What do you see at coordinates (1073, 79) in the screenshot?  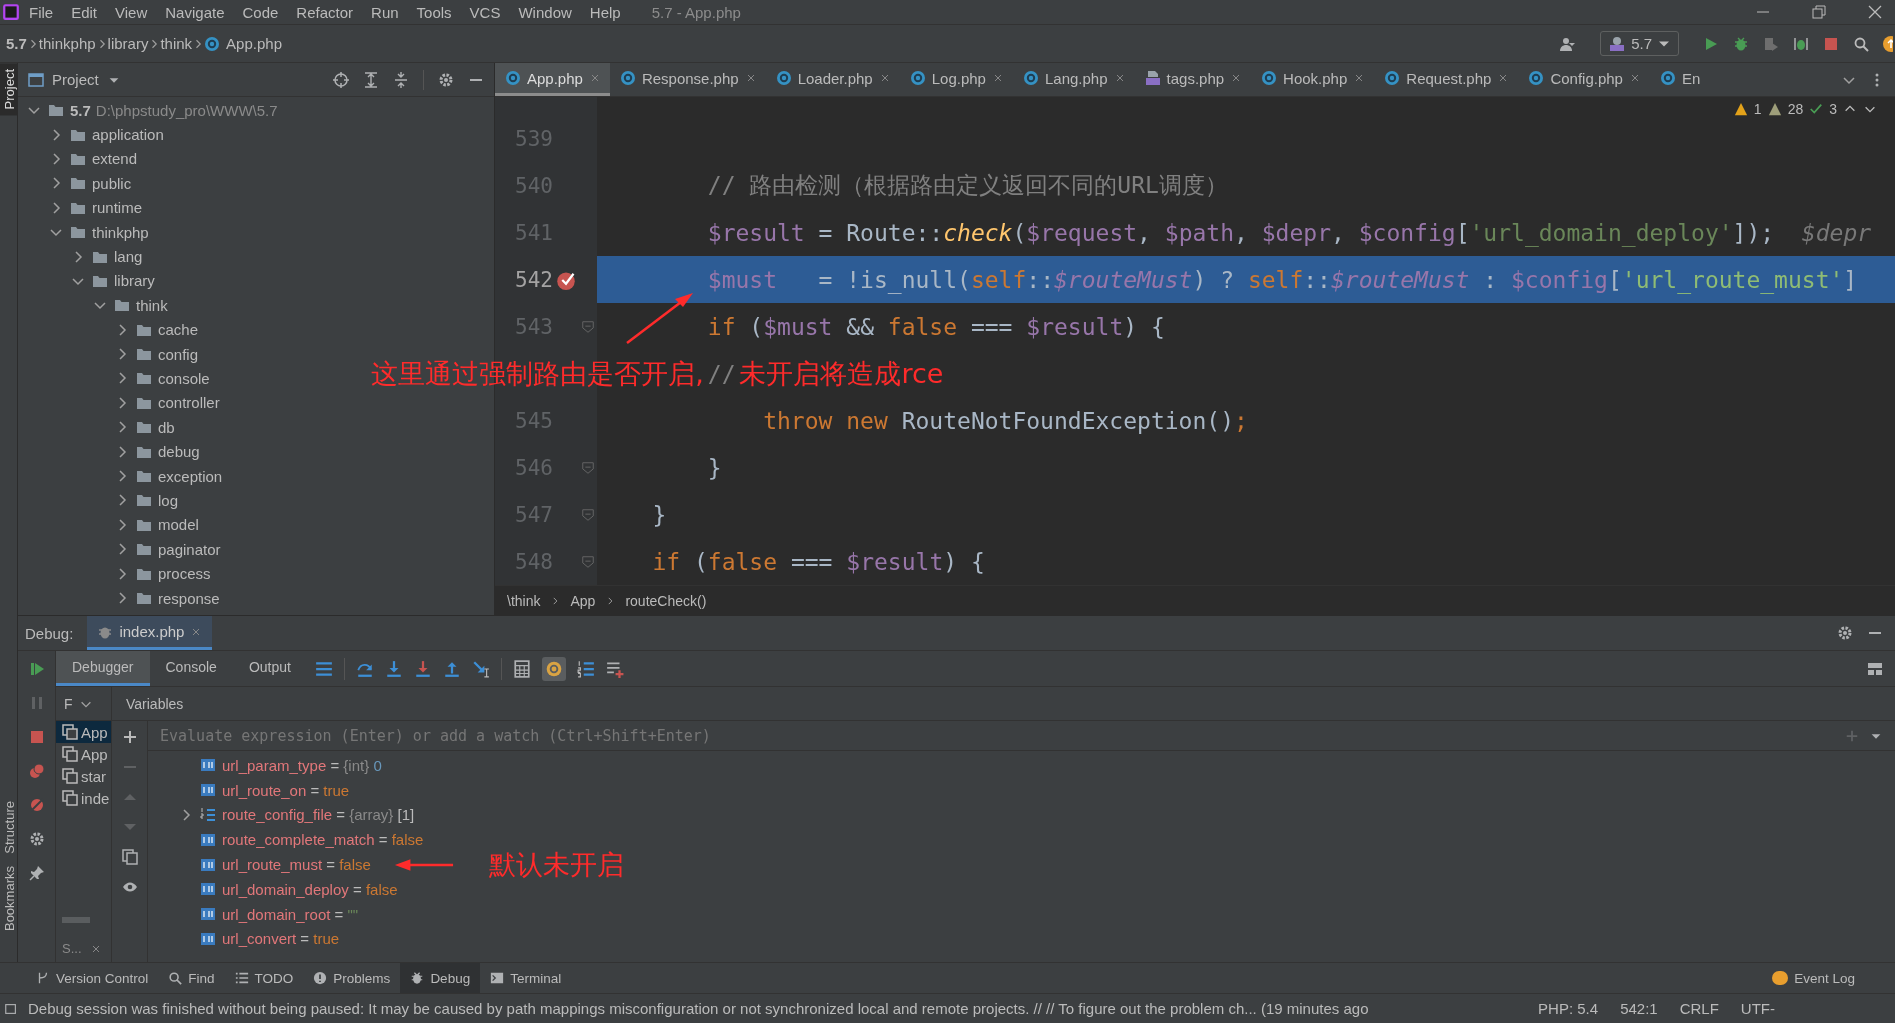 I see `editor-tab: Lang.php` at bounding box center [1073, 79].